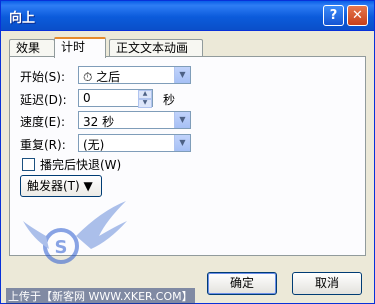  What do you see at coordinates (94, 145) in the screenshot?
I see `repeat-value: (无)` at bounding box center [94, 145].